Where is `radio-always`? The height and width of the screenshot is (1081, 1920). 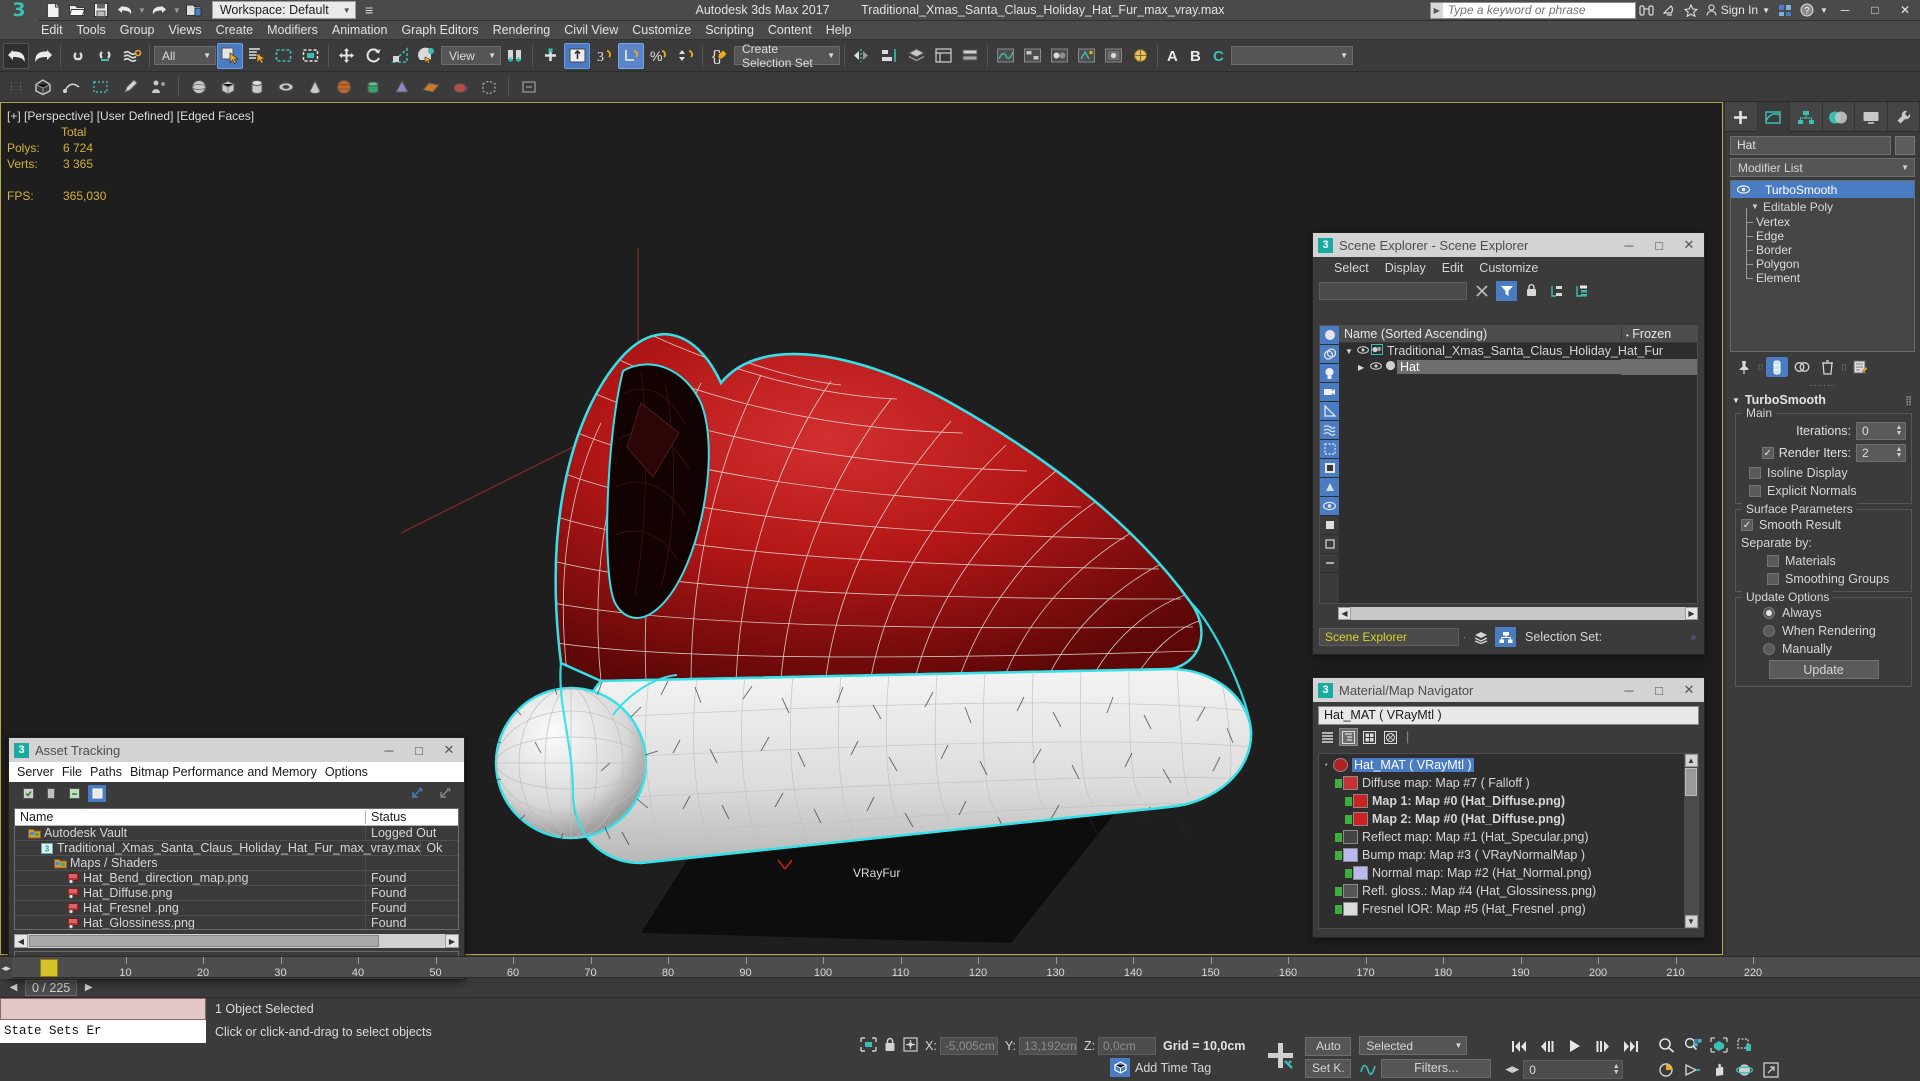
radio-always is located at coordinates (1769, 613).